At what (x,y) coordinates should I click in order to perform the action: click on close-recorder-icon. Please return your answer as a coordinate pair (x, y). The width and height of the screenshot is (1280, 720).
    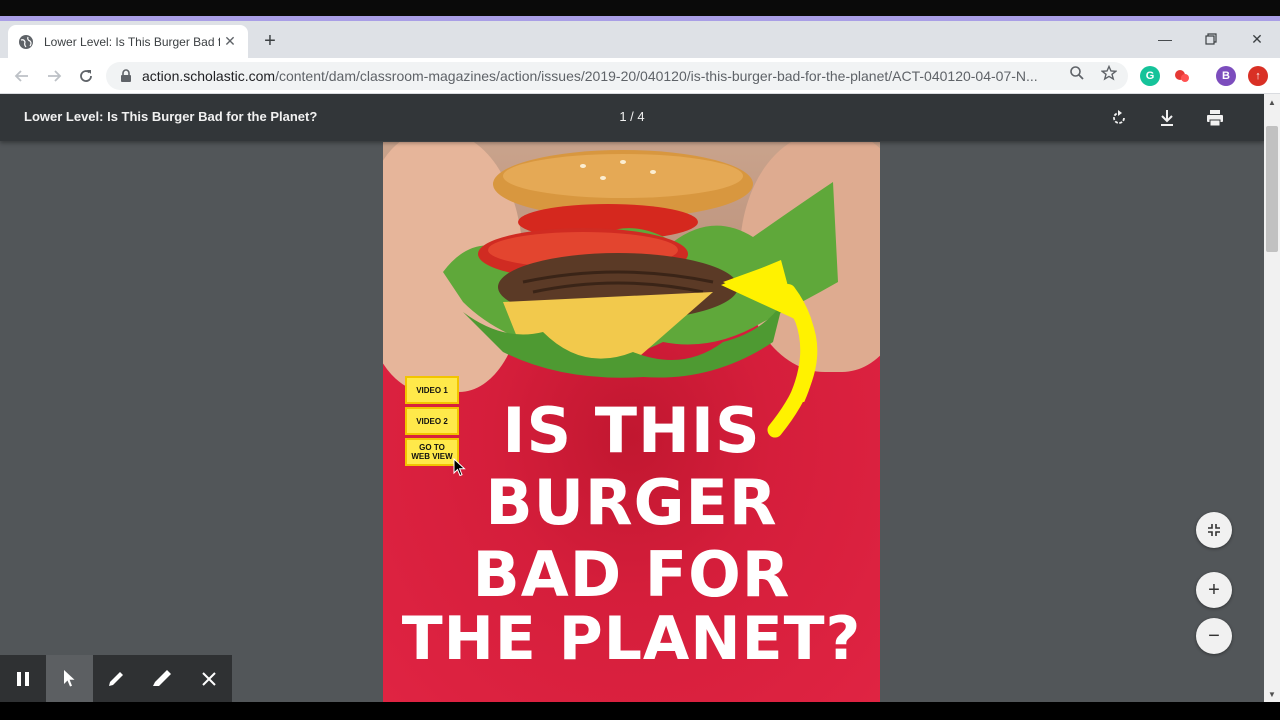
    Looking at the image, I should click on (209, 678).